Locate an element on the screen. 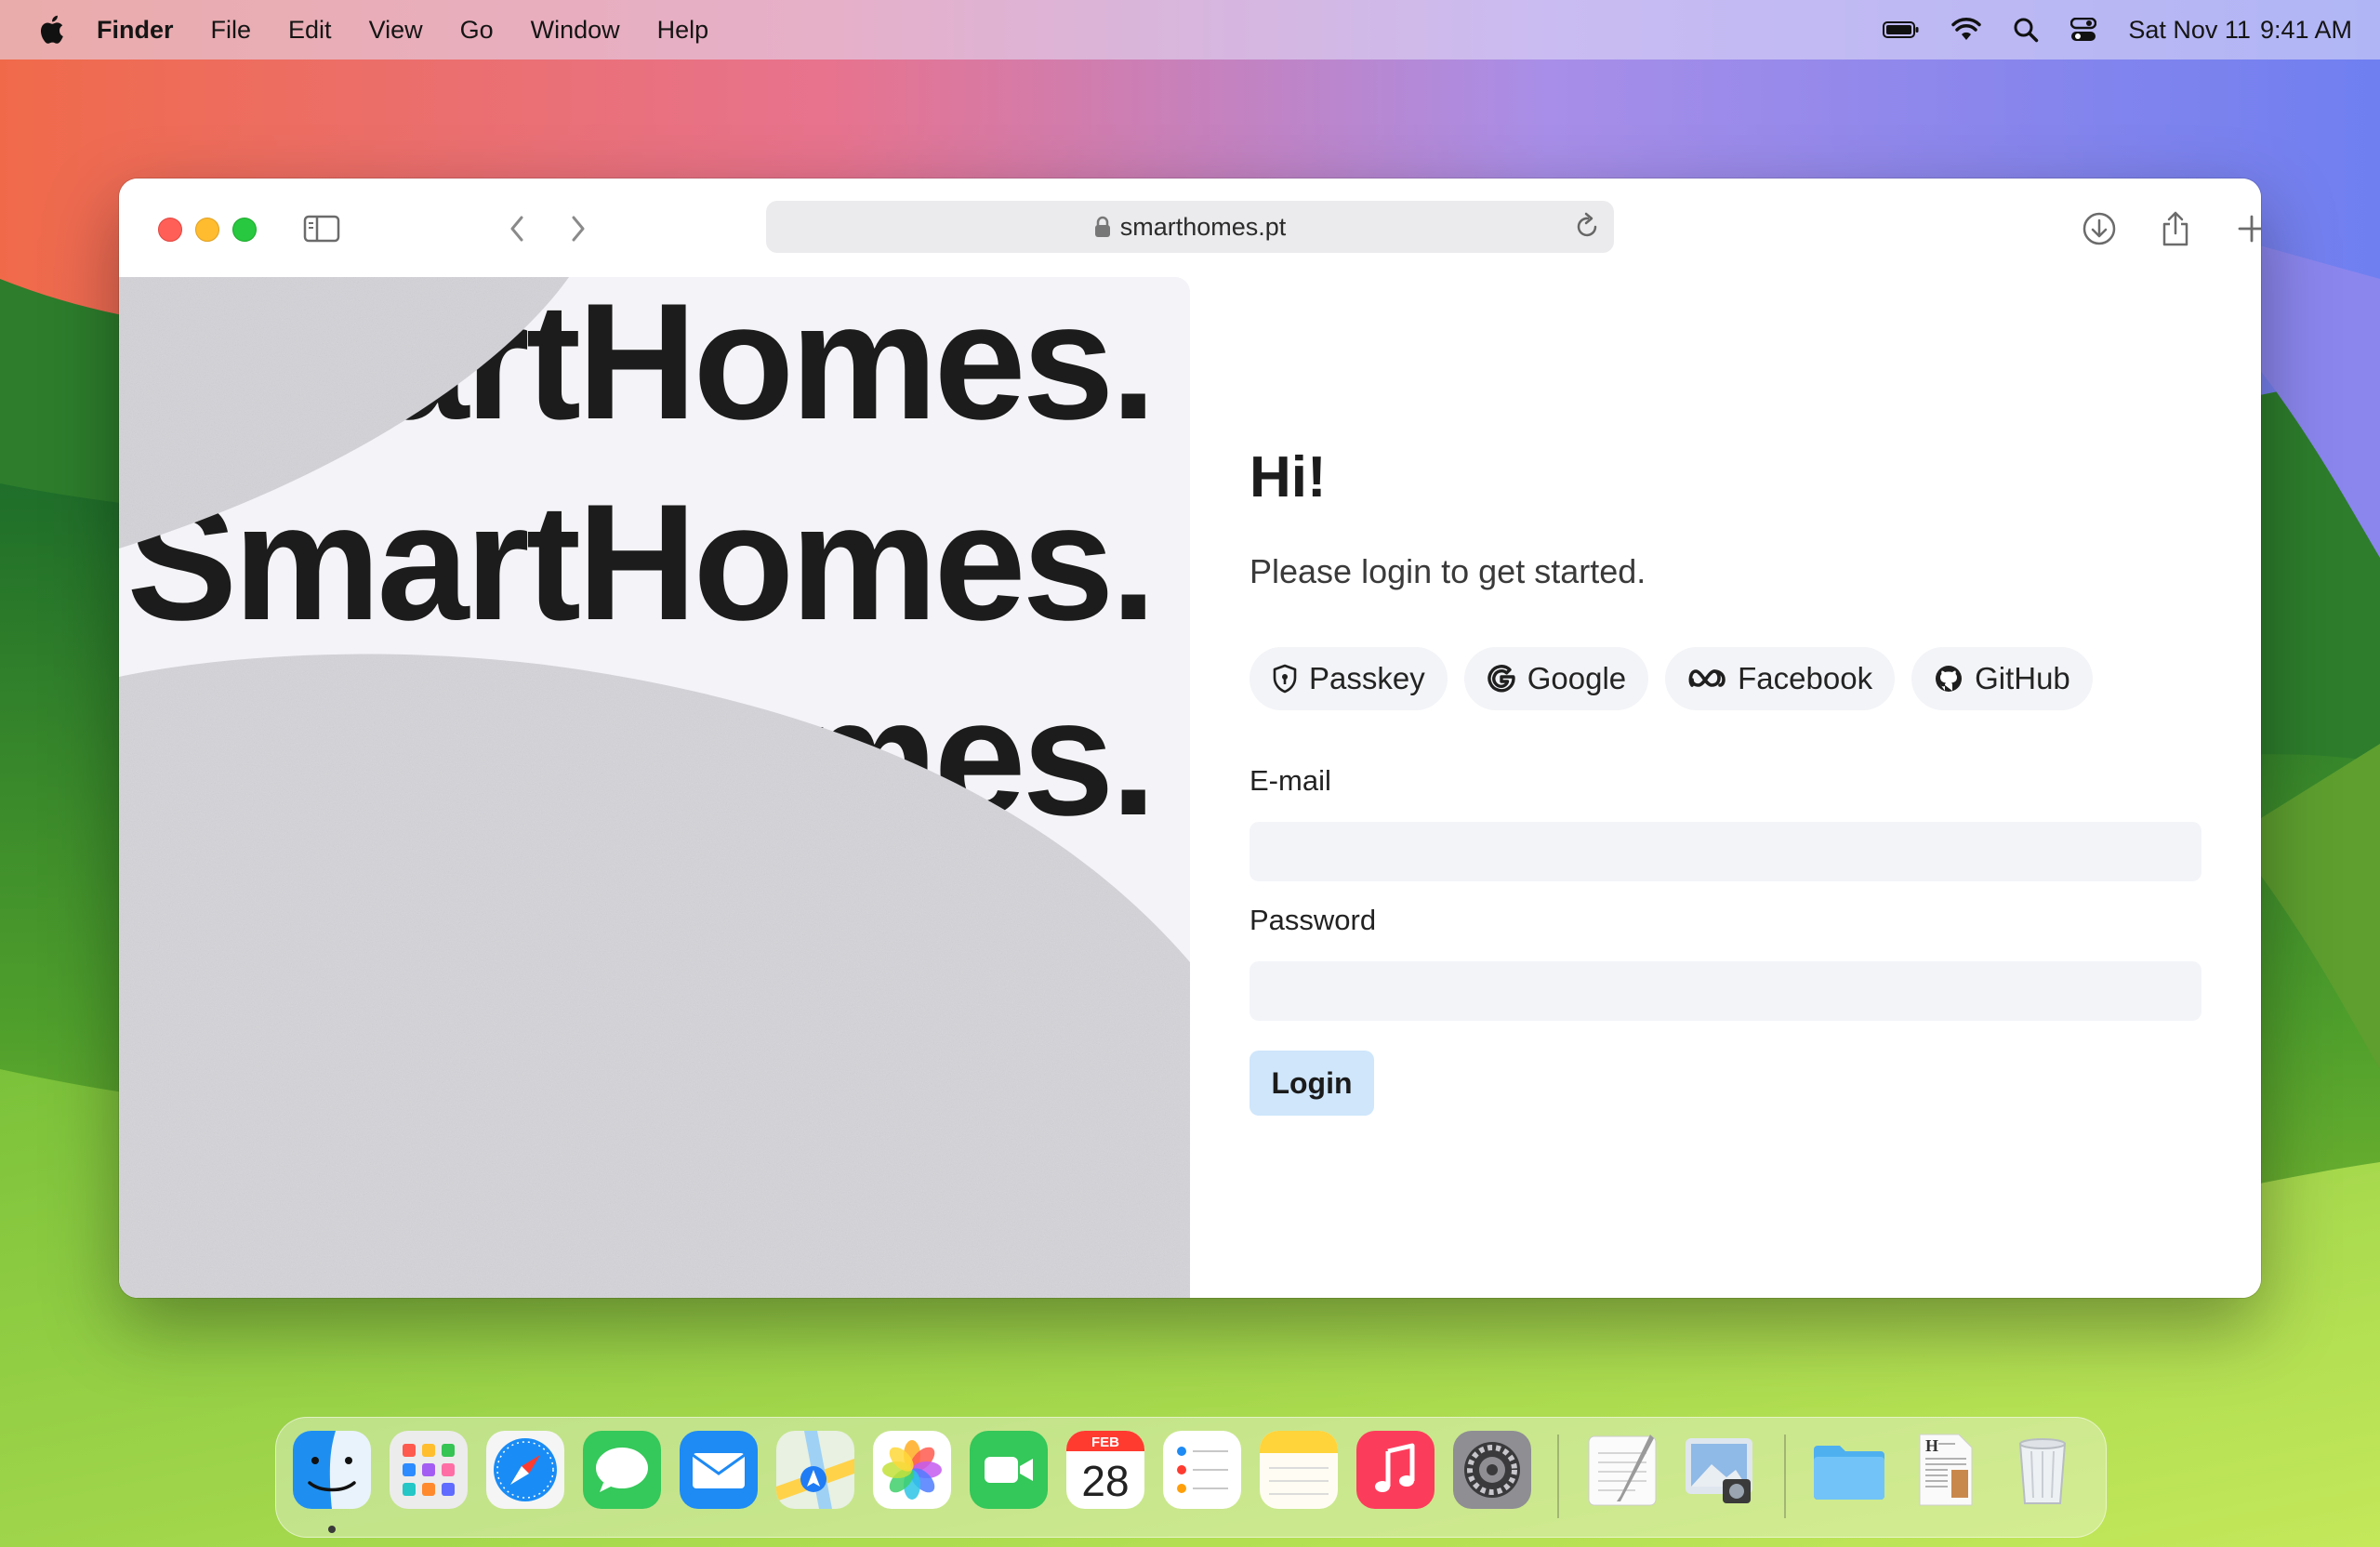  document-glyph: H is located at coordinates (1931, 1445).